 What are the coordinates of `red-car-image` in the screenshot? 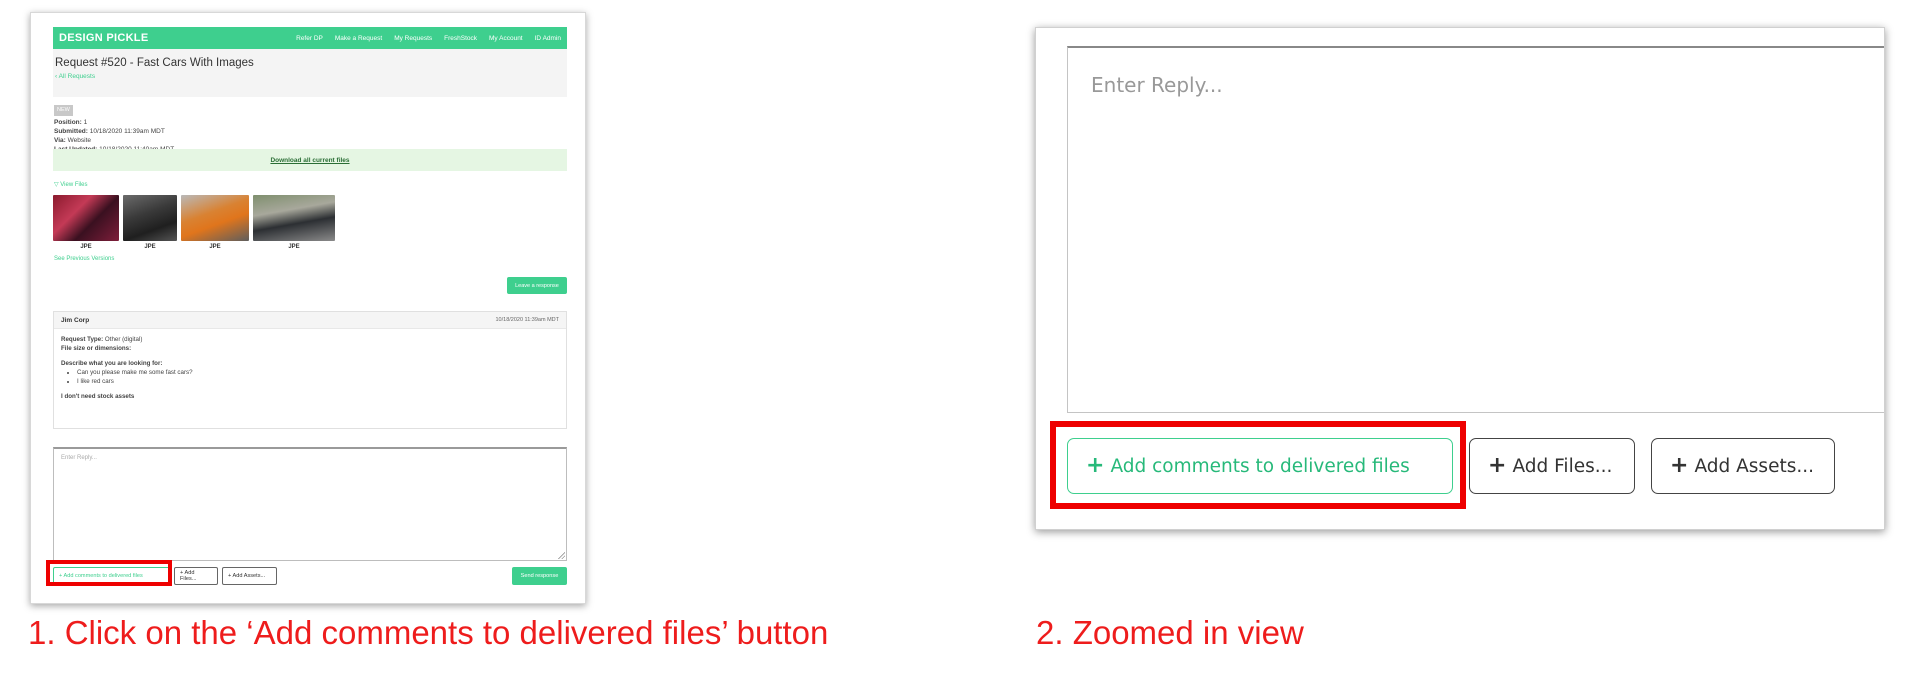 It's located at (86, 218).